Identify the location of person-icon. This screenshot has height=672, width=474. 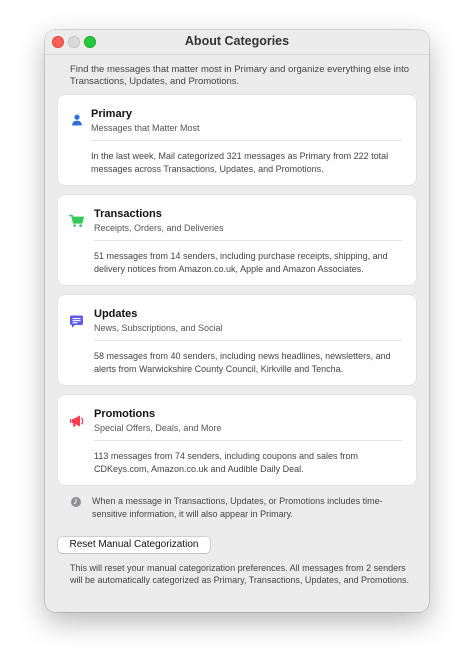
(77, 120).